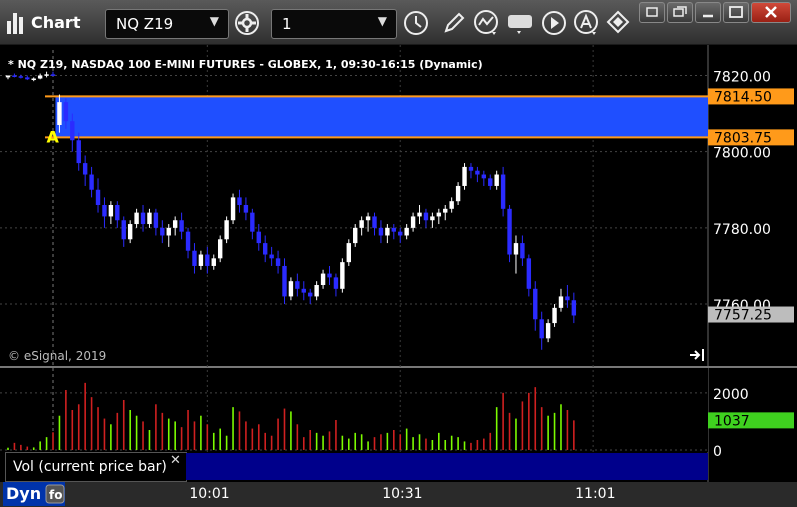 This screenshot has height=507, width=797. I want to click on interval-dropdown: 1 ▼, so click(334, 24).